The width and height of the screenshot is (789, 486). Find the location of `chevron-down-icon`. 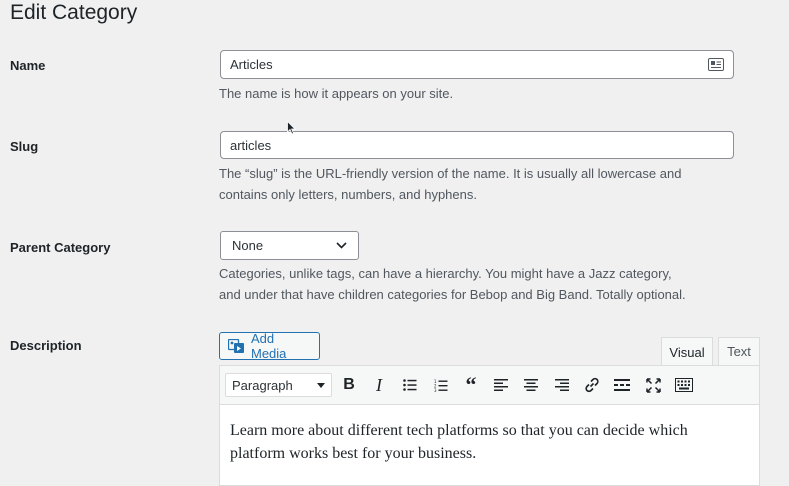

chevron-down-icon is located at coordinates (341, 245).